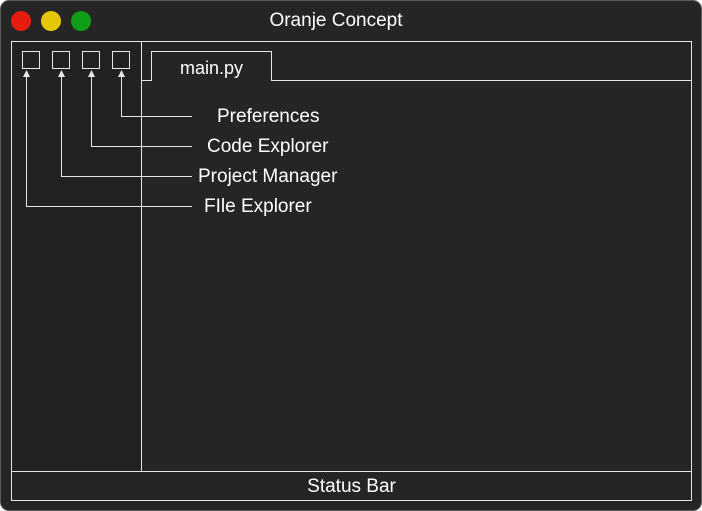  What do you see at coordinates (268, 146) in the screenshot?
I see `code-explorer-callout-label: Code Explorer` at bounding box center [268, 146].